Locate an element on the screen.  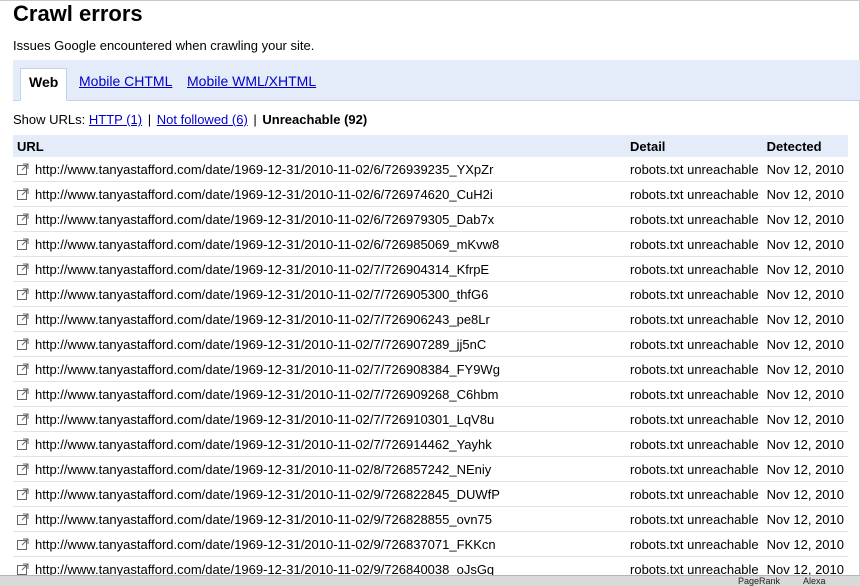
column-header-detail: Detail is located at coordinates (694, 146).